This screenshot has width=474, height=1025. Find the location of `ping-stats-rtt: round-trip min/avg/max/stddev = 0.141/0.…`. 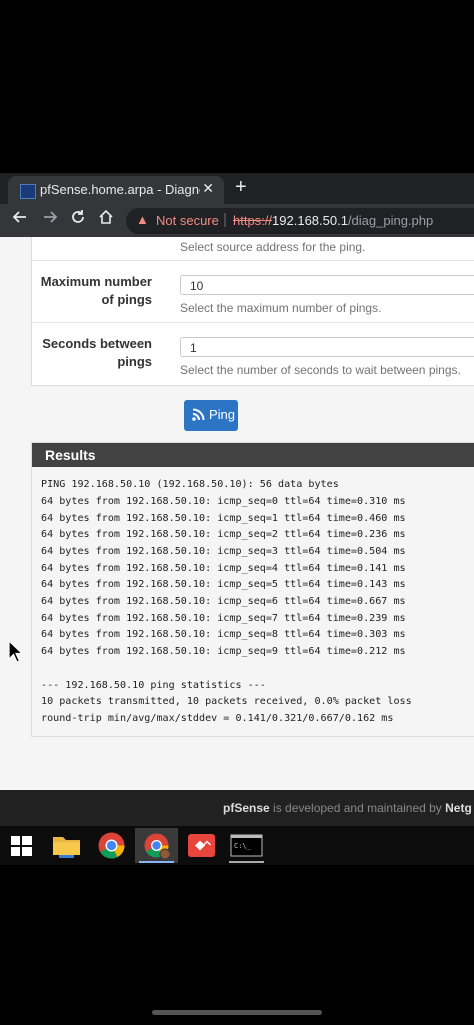

ping-stats-rtt: round-trip min/avg/max/stddev = 0.141/0.… is located at coordinates (217, 718).